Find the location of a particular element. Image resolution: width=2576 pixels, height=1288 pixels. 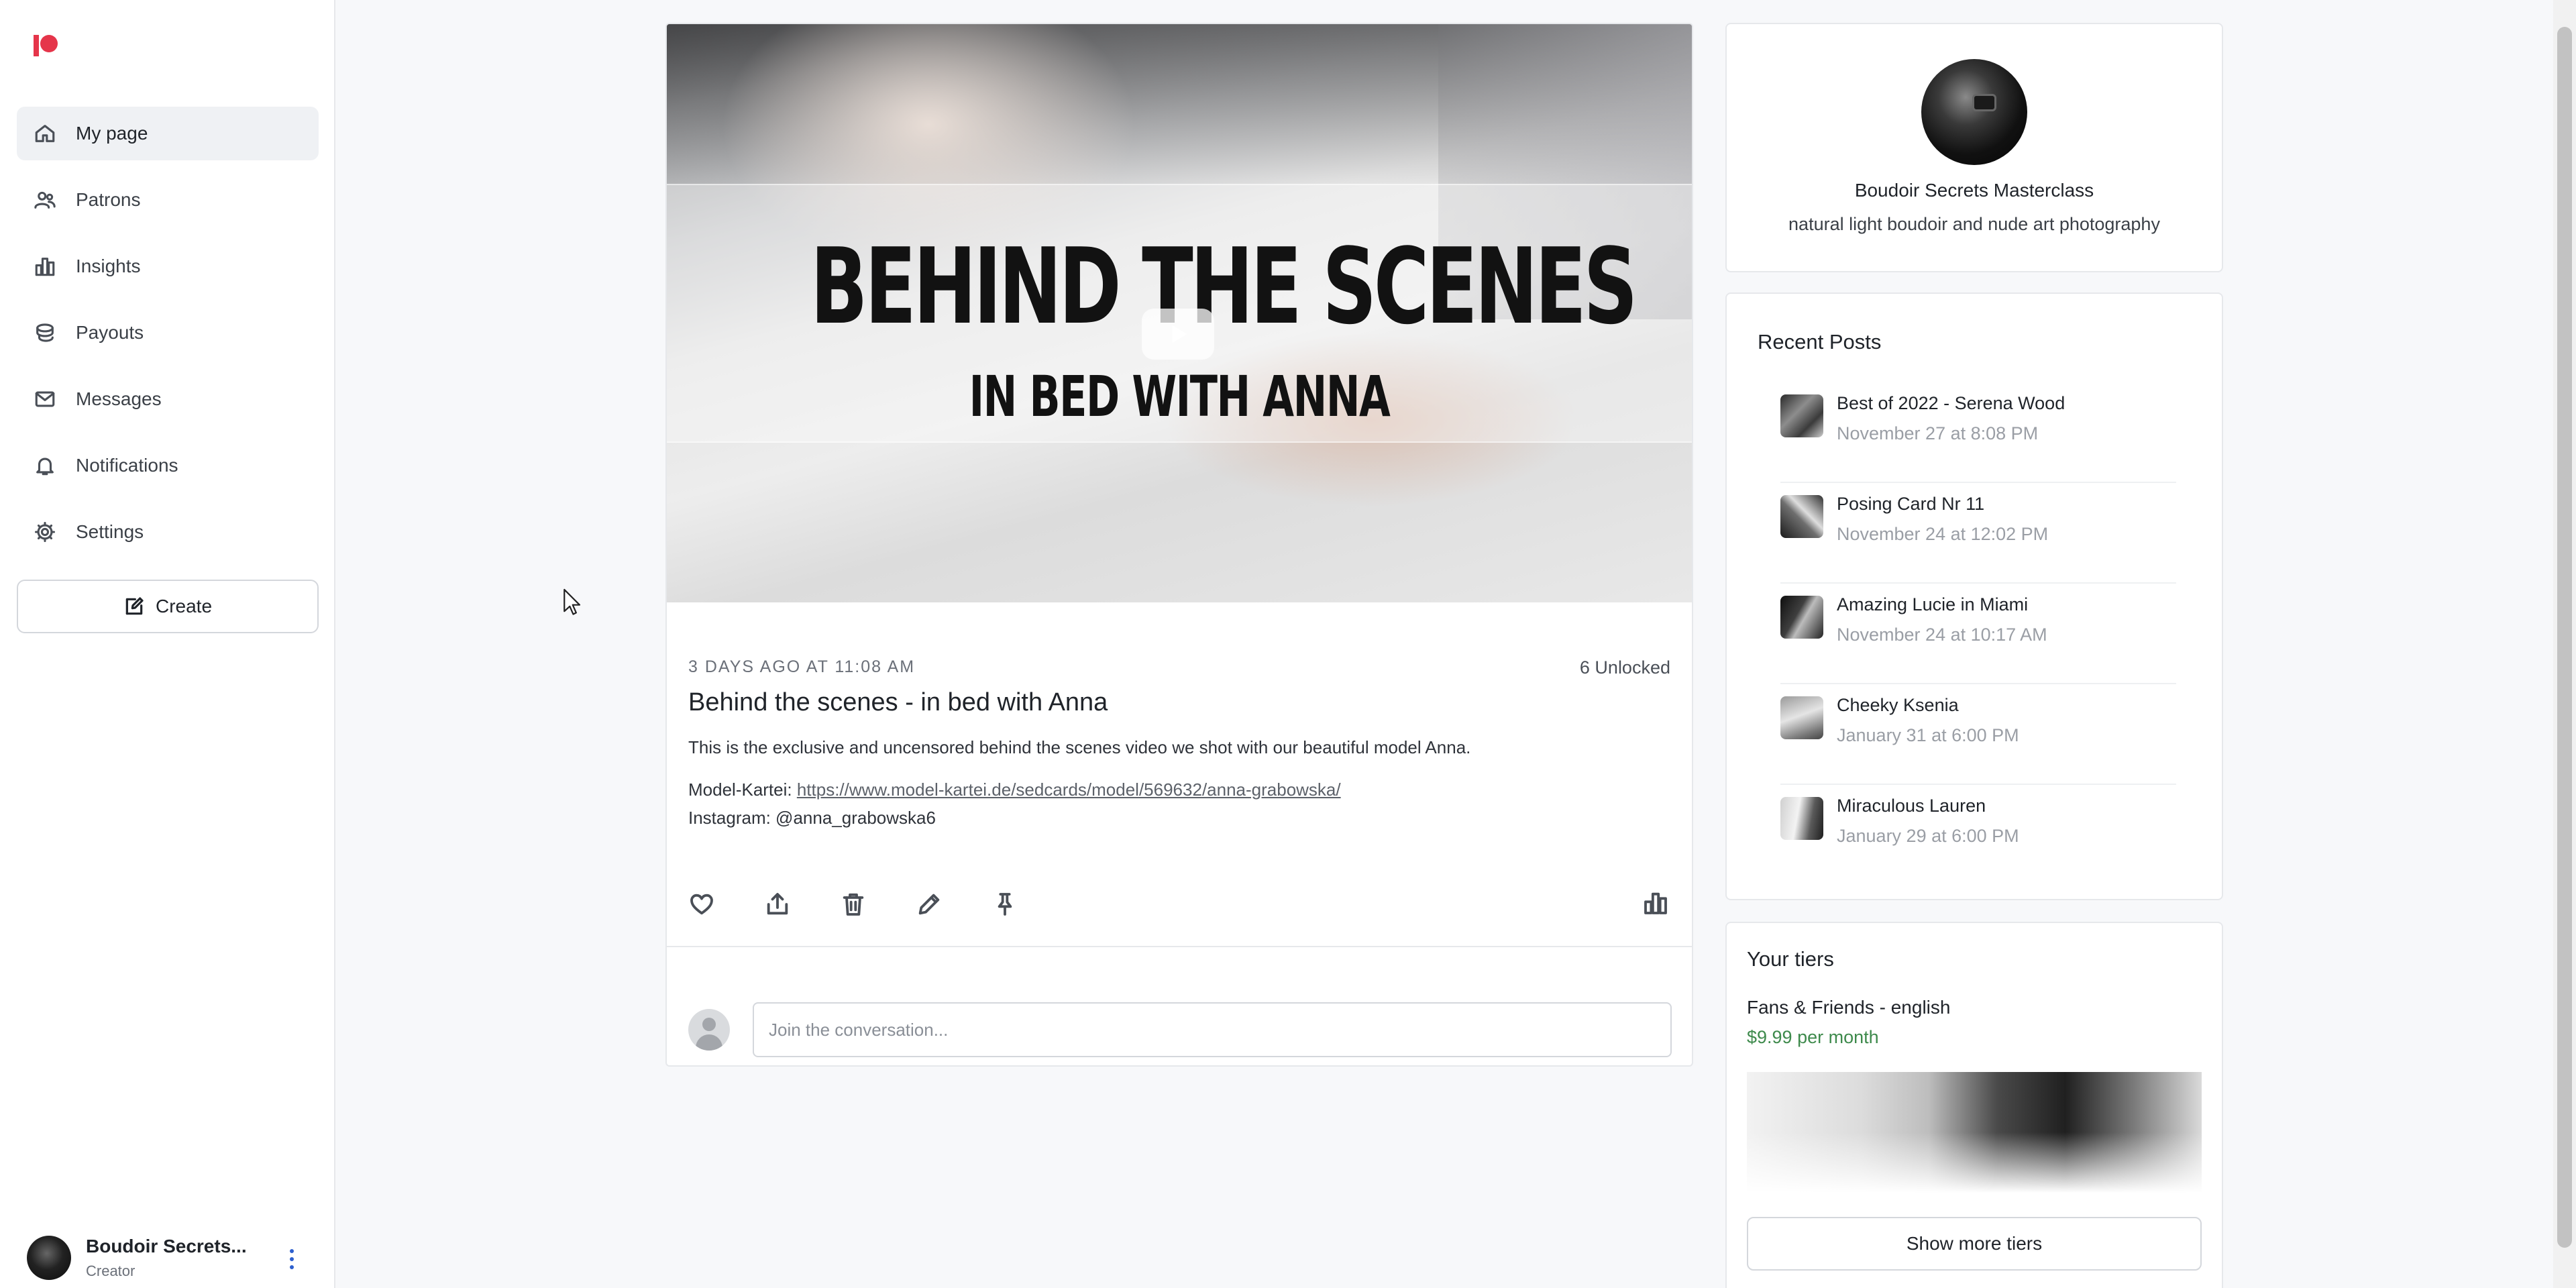

post-actions is located at coordinates (876, 904).